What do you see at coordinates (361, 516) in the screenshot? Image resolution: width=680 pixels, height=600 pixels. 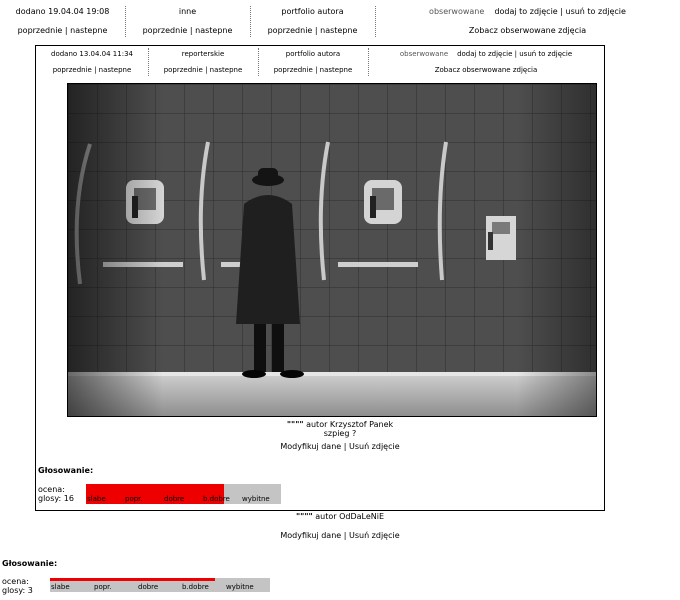 I see `outer-author-link: OdDaLeNiE` at bounding box center [361, 516].